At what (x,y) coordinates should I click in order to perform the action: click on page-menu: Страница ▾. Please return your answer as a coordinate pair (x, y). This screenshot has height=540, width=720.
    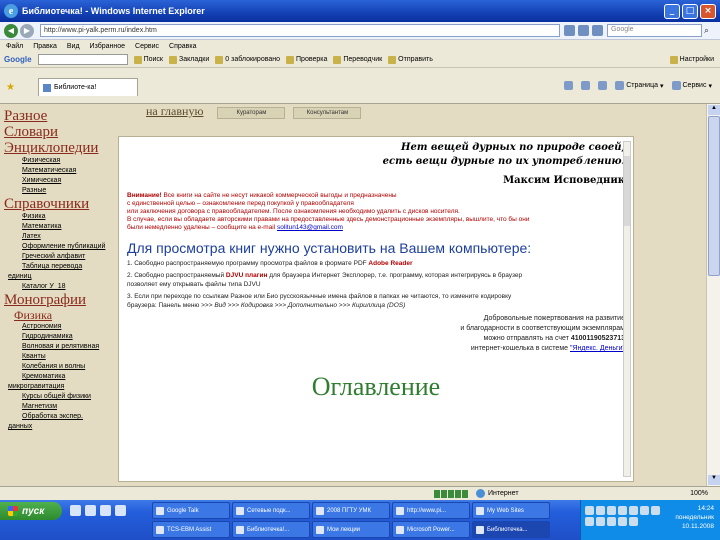
    Looking at the image, I should click on (639, 85).